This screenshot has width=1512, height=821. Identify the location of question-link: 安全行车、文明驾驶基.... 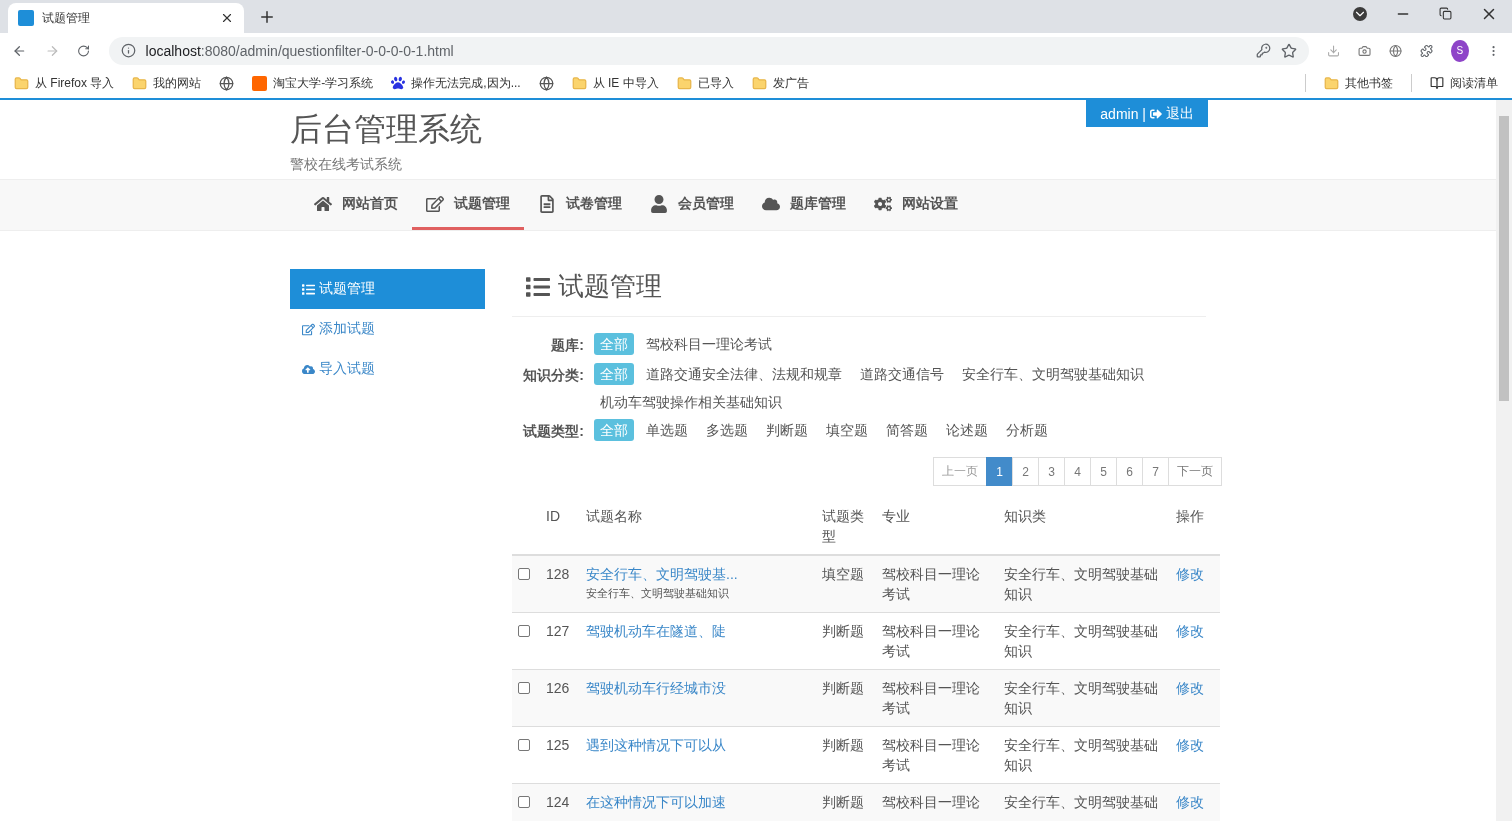
(662, 574).